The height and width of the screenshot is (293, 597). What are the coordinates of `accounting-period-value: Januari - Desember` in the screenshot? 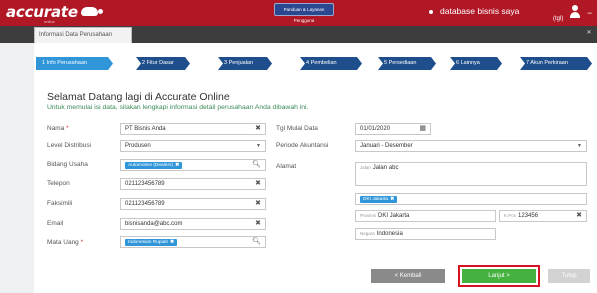 It's located at (386, 146).